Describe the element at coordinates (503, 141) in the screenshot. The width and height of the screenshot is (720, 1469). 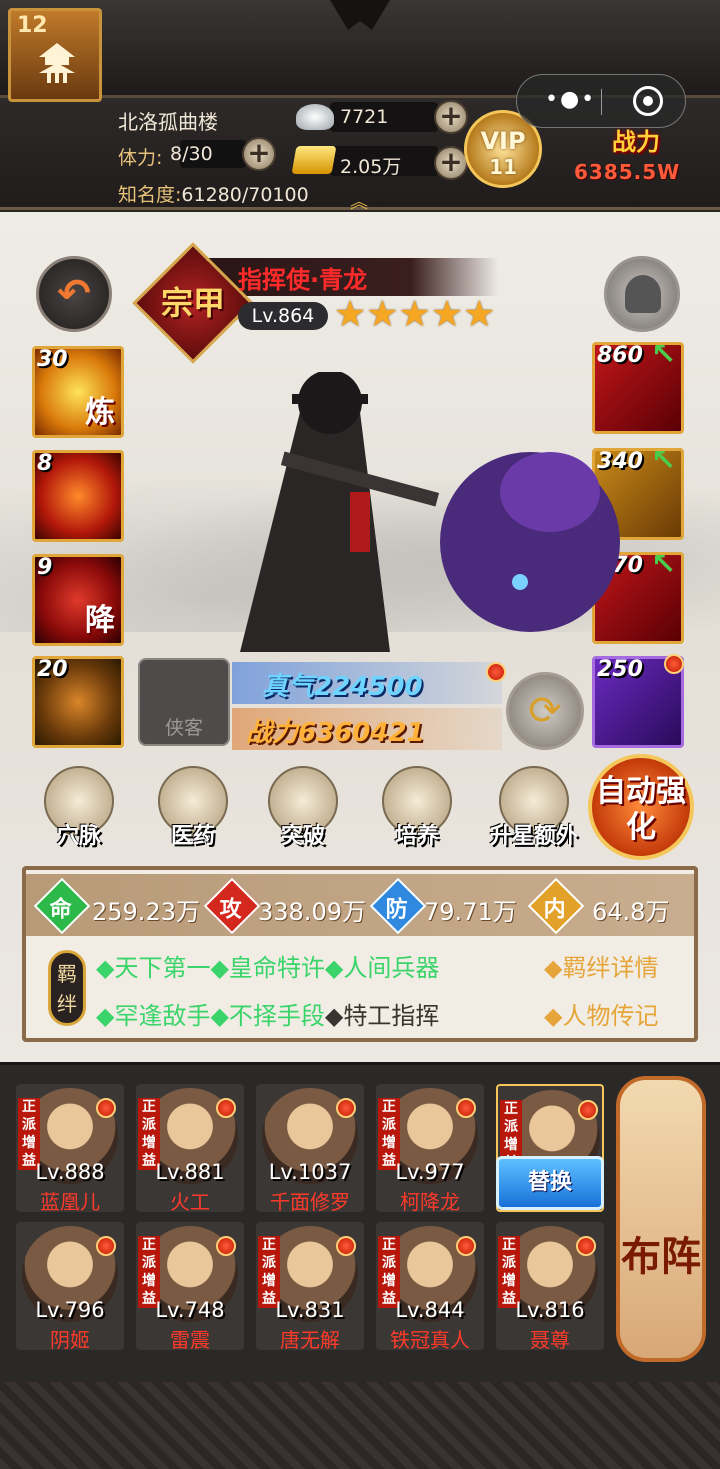
I see `vip-label: VIP` at that location.